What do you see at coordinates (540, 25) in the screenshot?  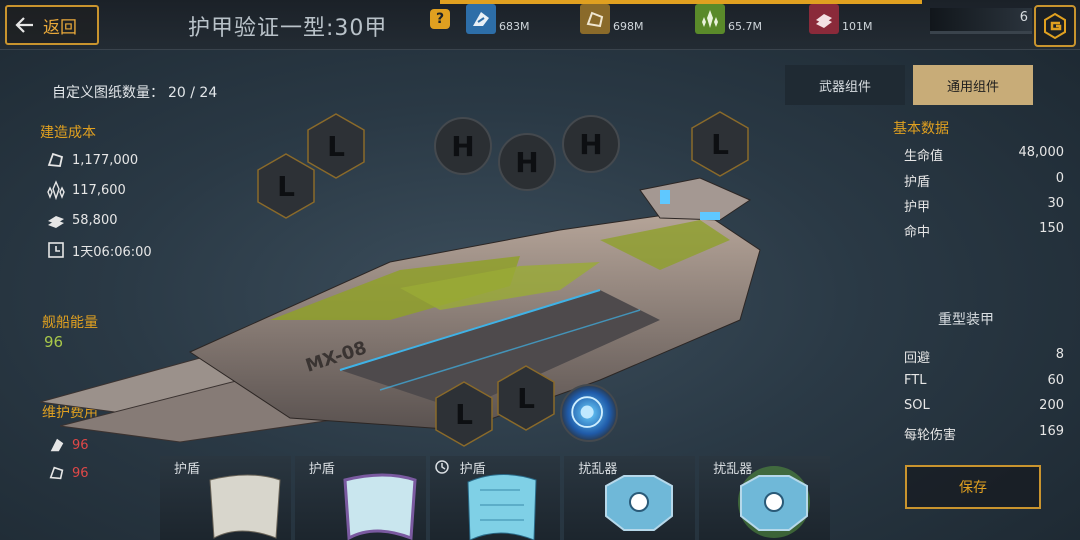 I see `top-bar: 返回 护甲验证一型:30甲 ? 683M 698M 65.7M 101M 6` at bounding box center [540, 25].